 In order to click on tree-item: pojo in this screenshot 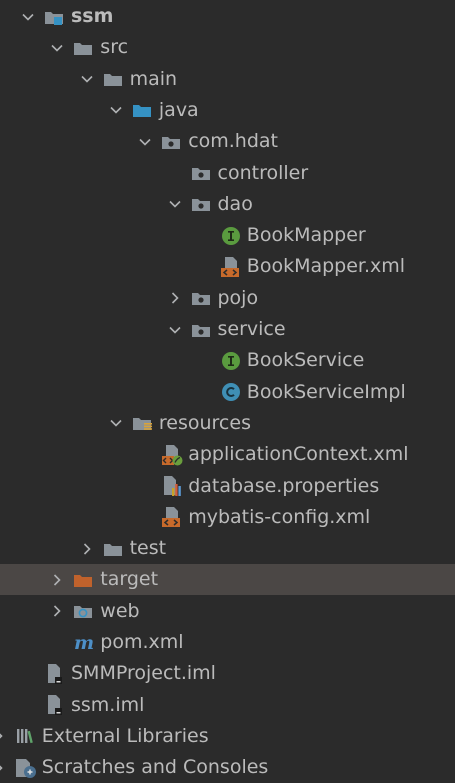, I will do `click(227, 298)`.